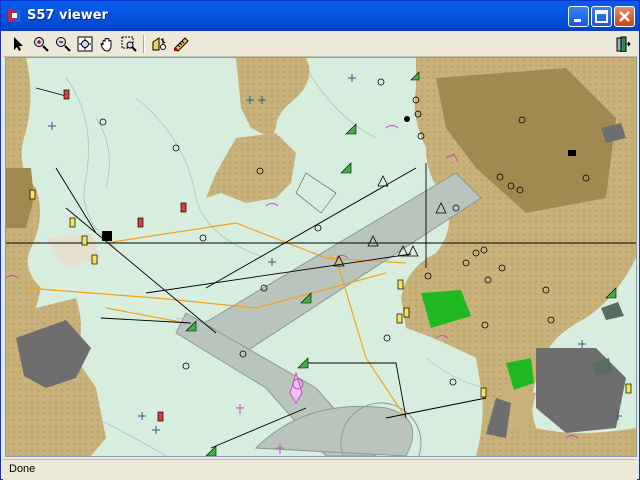 The height and width of the screenshot is (480, 640). I want to click on title-bar: S57 viewer, so click(320, 16).